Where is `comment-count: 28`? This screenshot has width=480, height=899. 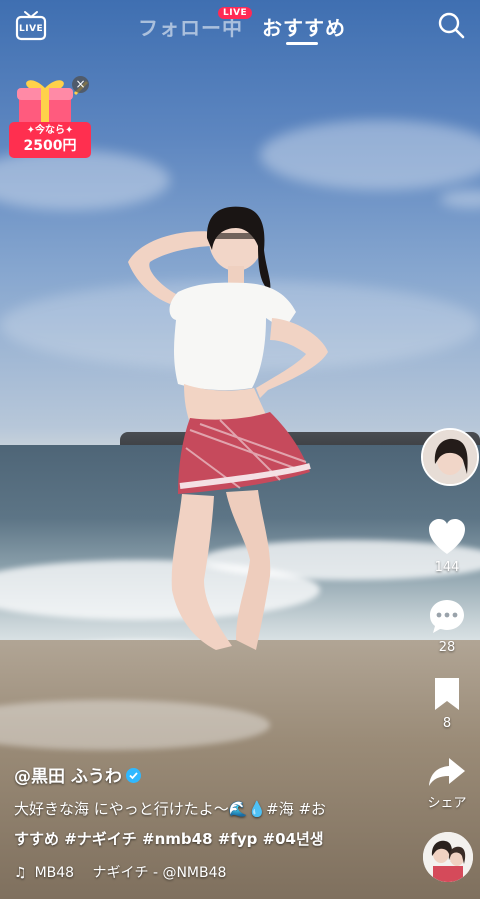 comment-count: 28 is located at coordinates (447, 647).